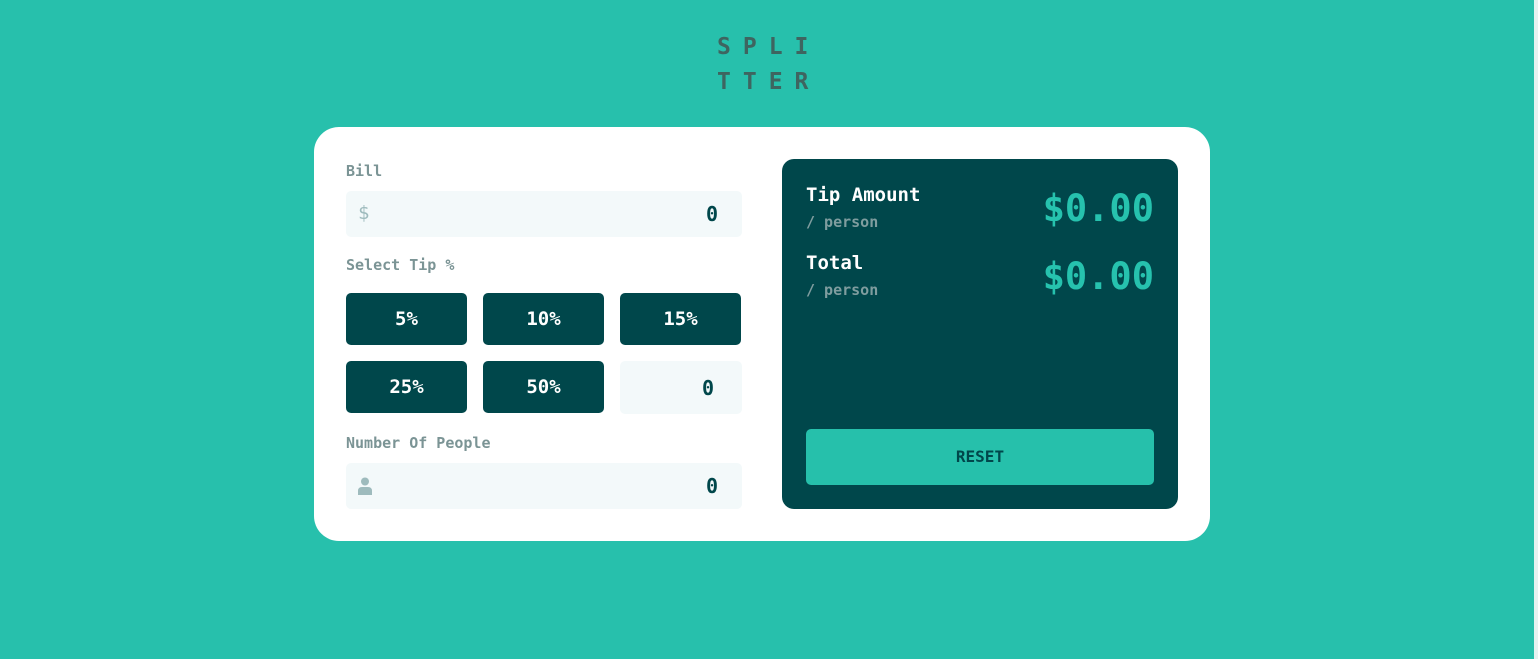  Describe the element at coordinates (772, 65) in the screenshot. I see `logo: SPLI TTER` at that location.